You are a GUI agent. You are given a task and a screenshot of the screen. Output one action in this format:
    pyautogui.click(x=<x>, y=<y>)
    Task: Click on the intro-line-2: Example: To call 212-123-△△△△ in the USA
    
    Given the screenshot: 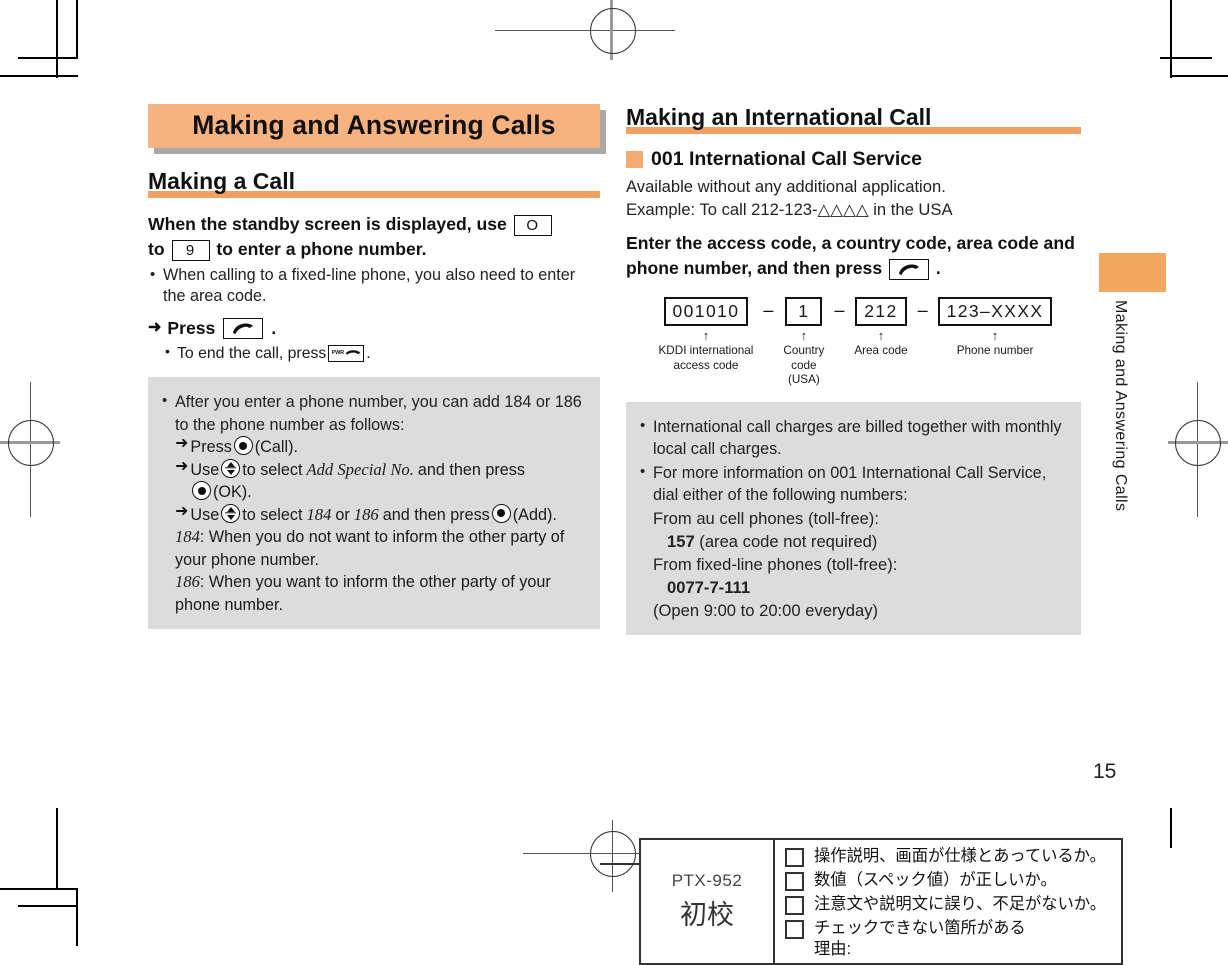 What is the action you would take?
    pyautogui.click(x=789, y=209)
    